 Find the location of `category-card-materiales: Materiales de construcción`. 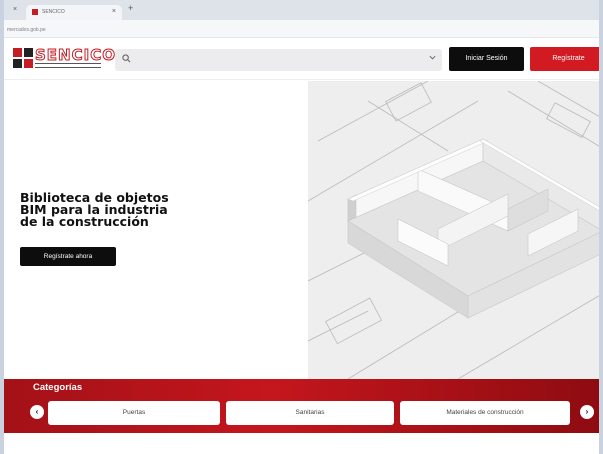

category-card-materiales: Materiales de construcción is located at coordinates (485, 413).